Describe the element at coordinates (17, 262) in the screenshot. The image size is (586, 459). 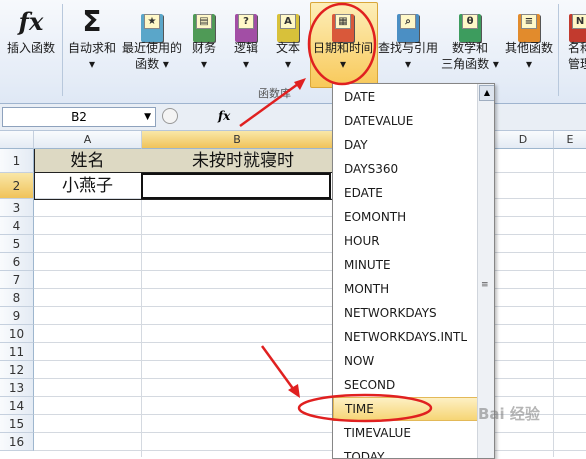
I see `row-header: 6` at that location.